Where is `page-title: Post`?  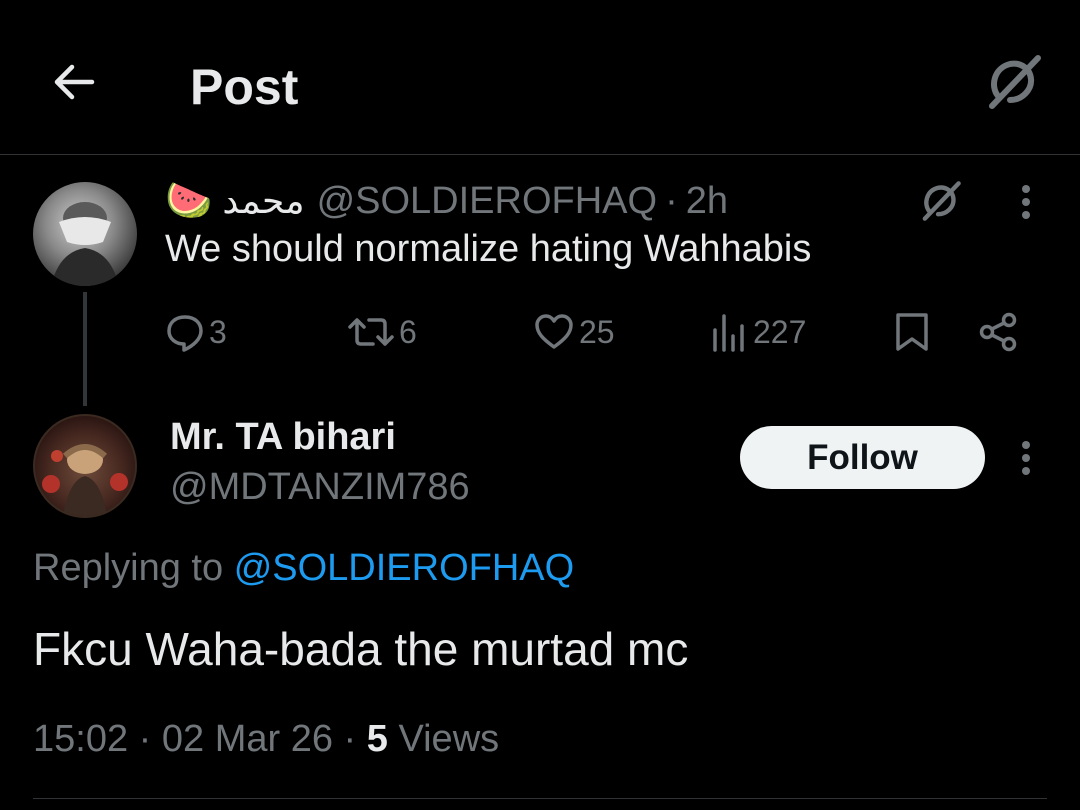
page-title: Post is located at coordinates (244, 87).